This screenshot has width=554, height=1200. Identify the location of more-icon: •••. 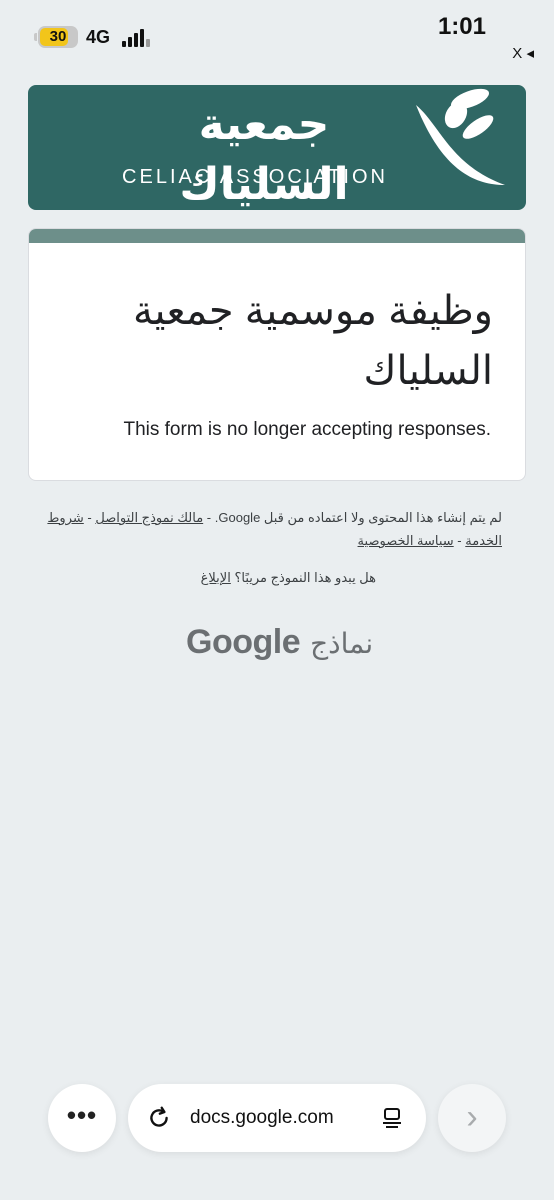
(82, 1115).